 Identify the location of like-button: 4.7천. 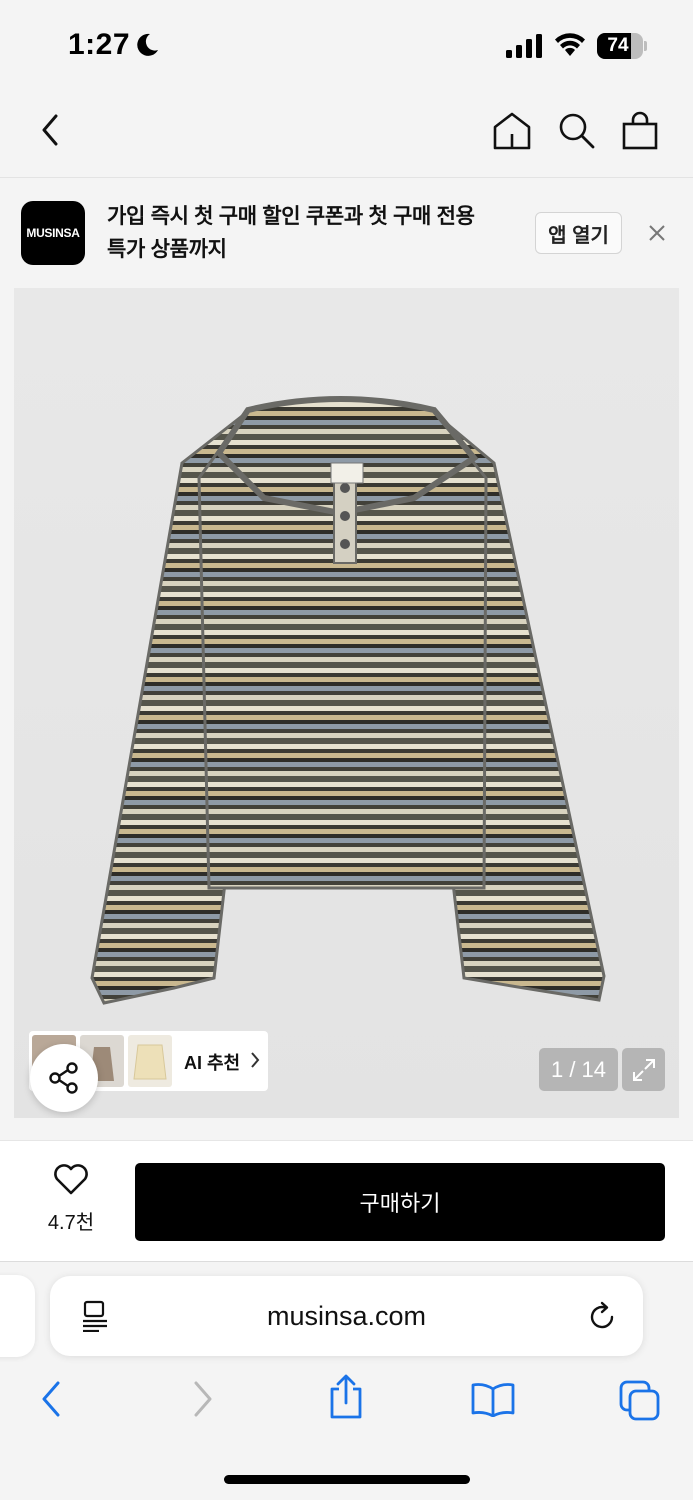
(71, 1199).